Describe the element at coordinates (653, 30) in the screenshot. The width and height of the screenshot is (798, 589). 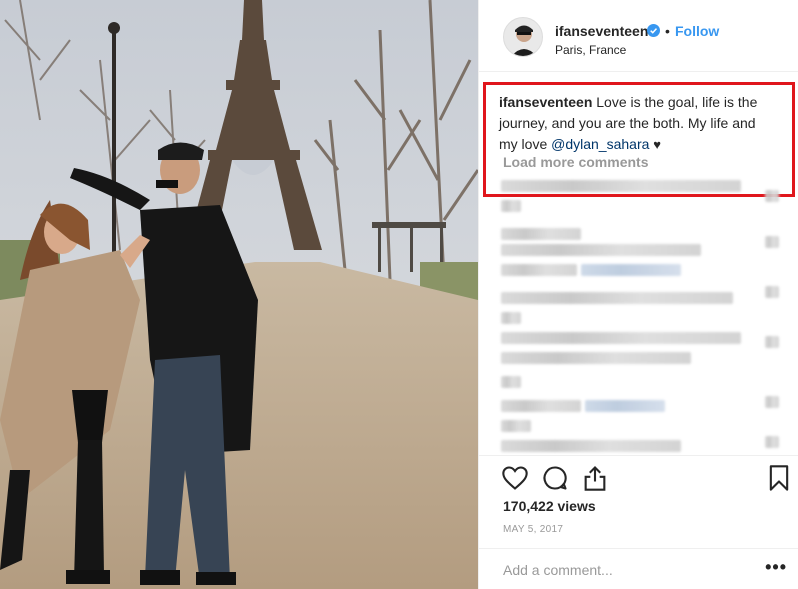
I see `verified-badge-icon` at that location.